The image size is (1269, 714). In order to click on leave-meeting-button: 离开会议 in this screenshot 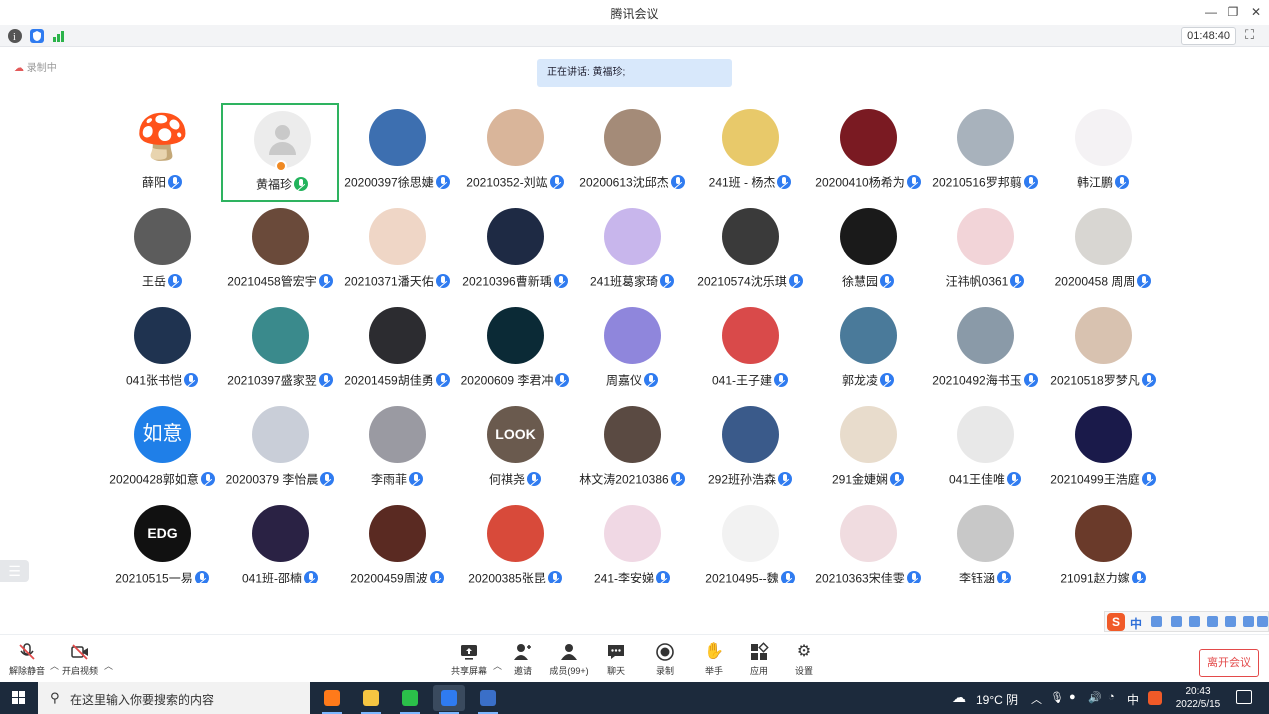, I will do `click(1229, 663)`.